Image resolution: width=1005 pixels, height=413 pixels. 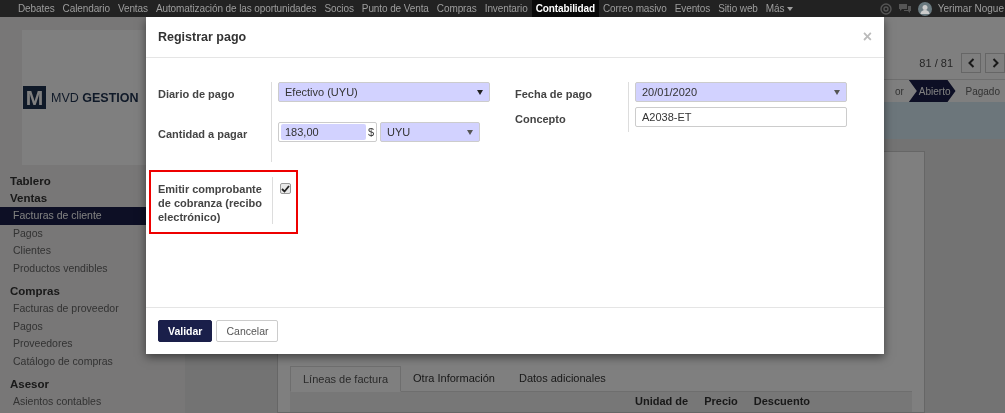 I want to click on field-label: Diario de pago, so click(x=197, y=94).